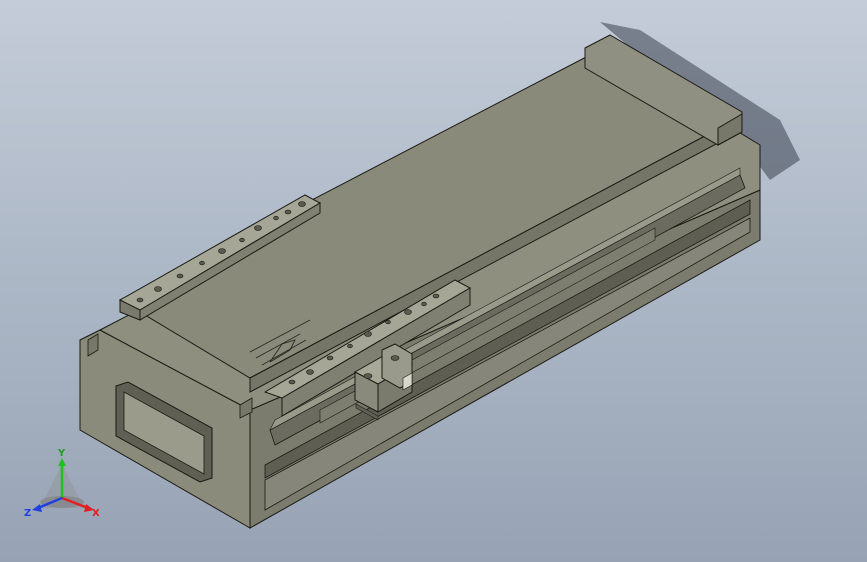  What do you see at coordinates (96, 513) in the screenshot?
I see `x-axis-label: X` at bounding box center [96, 513].